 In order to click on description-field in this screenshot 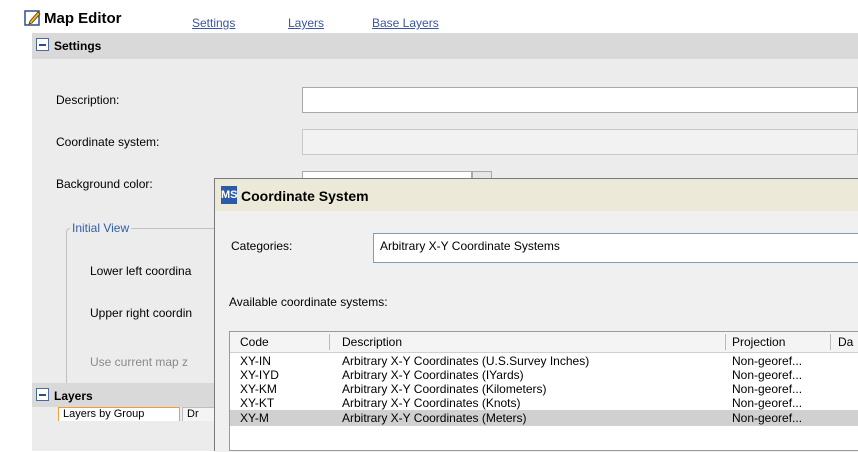, I will do `click(580, 100)`.